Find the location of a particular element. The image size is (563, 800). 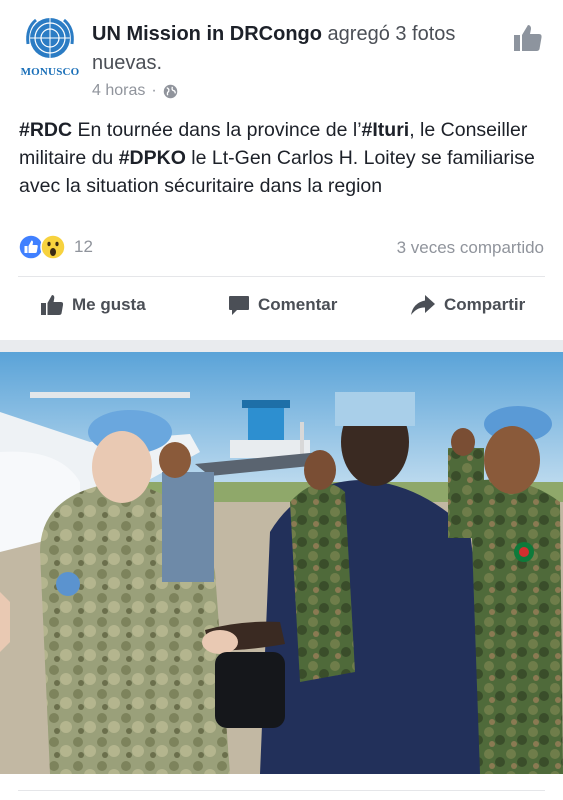

share-button: Compartir is located at coordinates (467, 305).